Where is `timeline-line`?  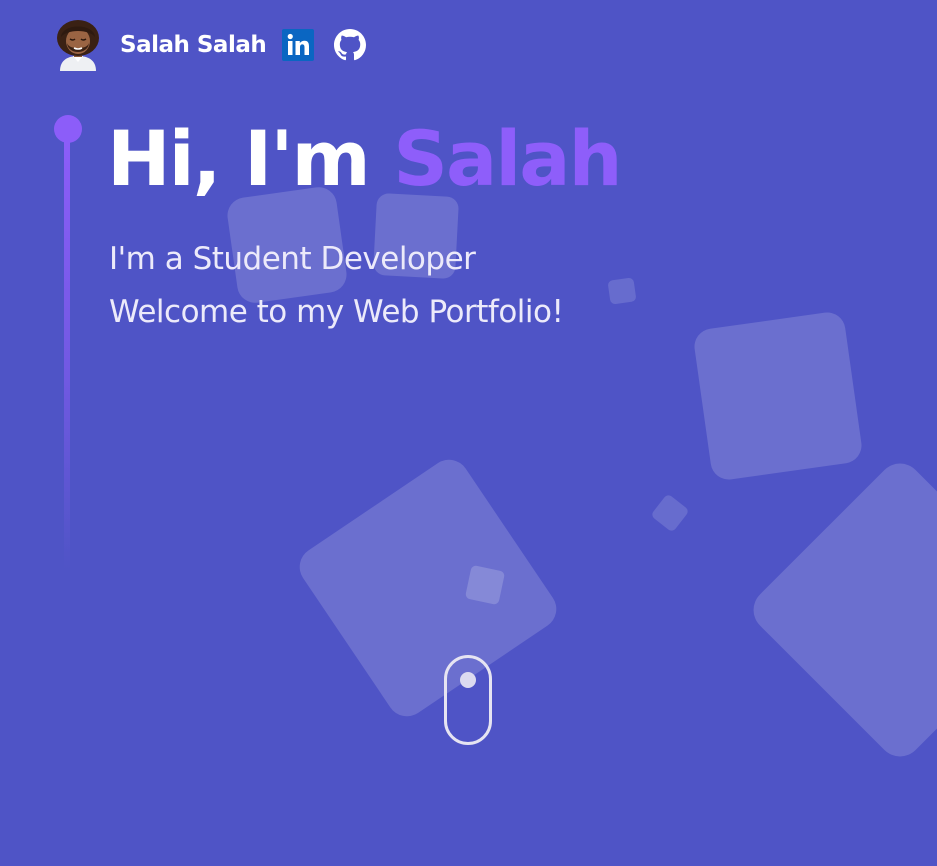 timeline-line is located at coordinates (67, 355).